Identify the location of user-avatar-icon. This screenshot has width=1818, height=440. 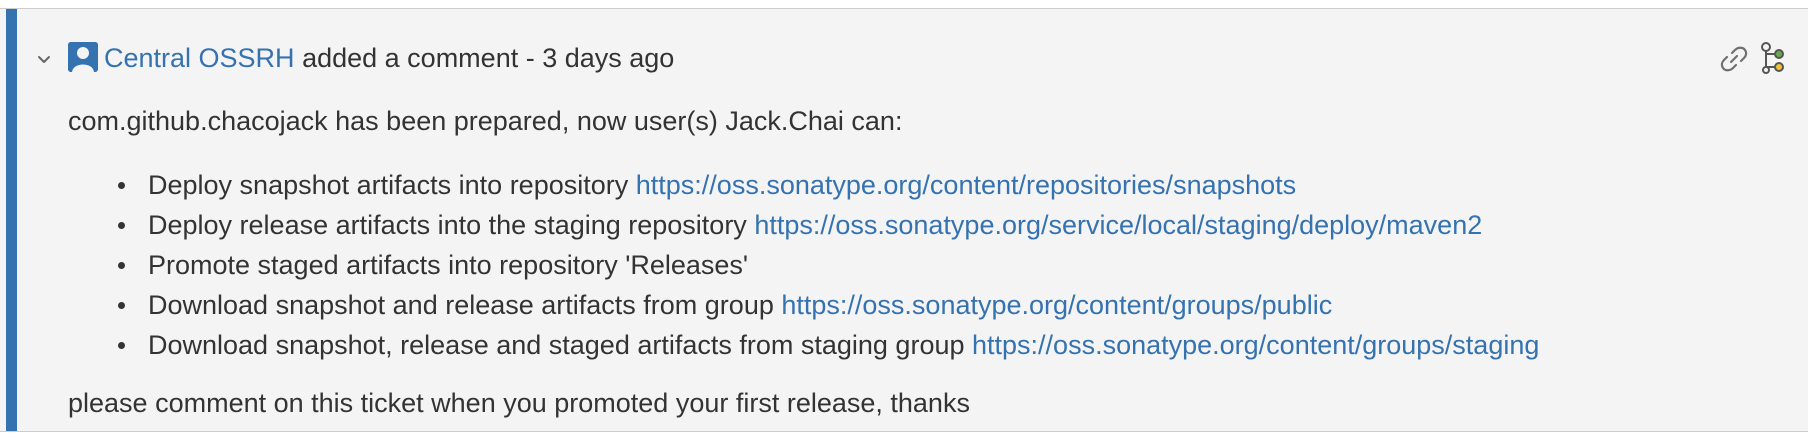
(83, 57).